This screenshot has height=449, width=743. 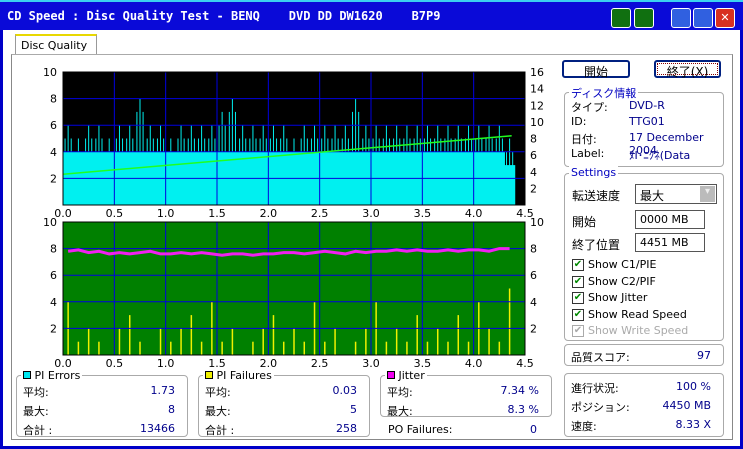 I want to click on row-label: 進行状況:, so click(x=595, y=388).